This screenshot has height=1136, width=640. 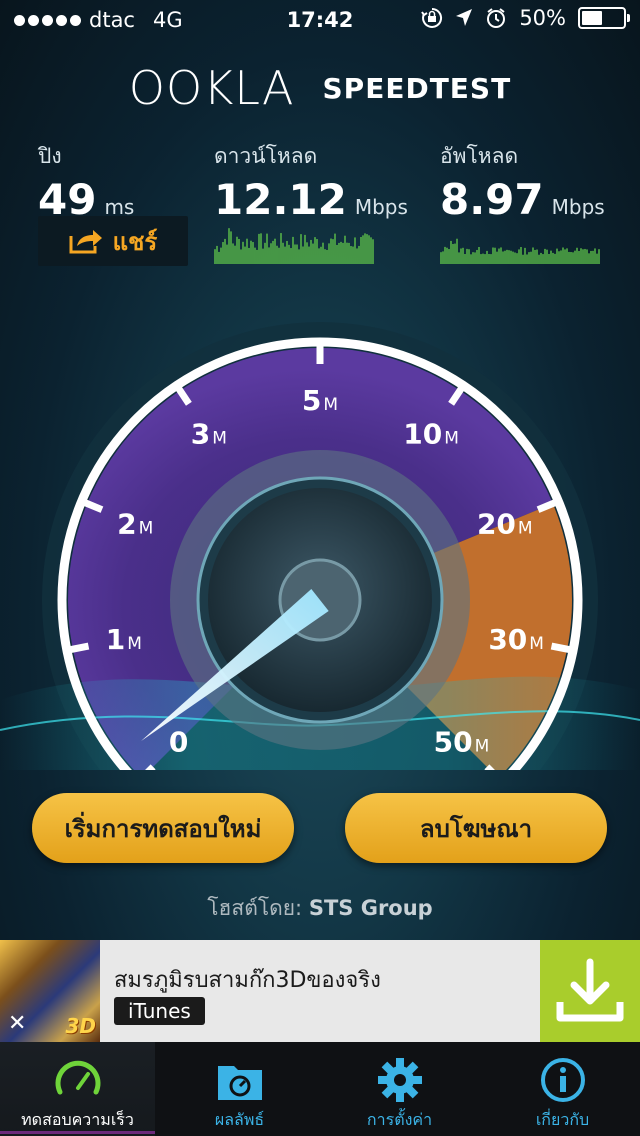 I want to click on upload-value: 8.97, so click(x=492, y=199).